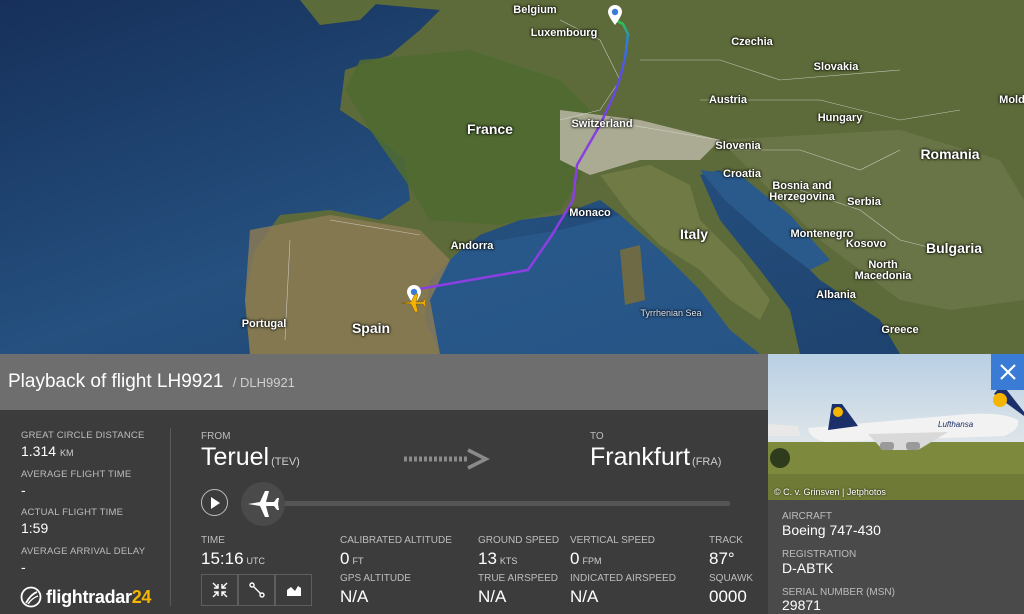 This screenshot has width=1024, height=614. Describe the element at coordinates (564, 33) in the screenshot. I see `label-luxembourg: Luxembourg` at that location.